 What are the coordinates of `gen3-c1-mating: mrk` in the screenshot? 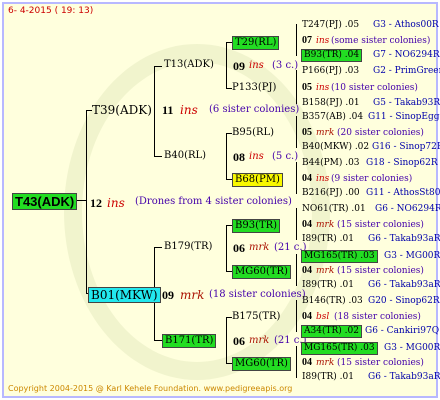 It's located at (325, 225).